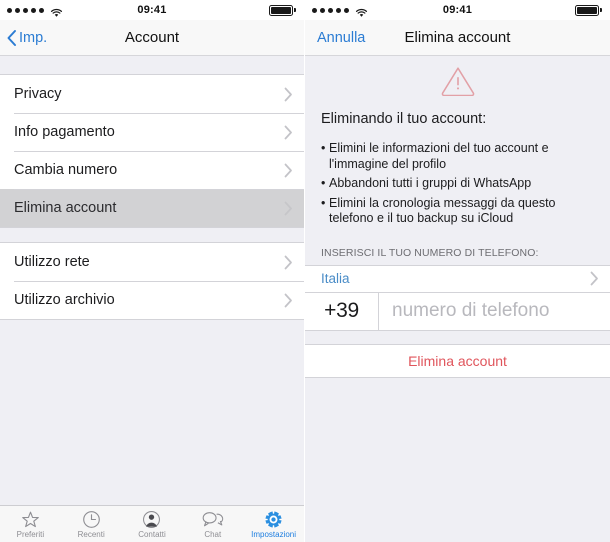  What do you see at coordinates (152, 300) in the screenshot?
I see `list-item-utilizzo-archivio: Utilizzo archivio` at bounding box center [152, 300].